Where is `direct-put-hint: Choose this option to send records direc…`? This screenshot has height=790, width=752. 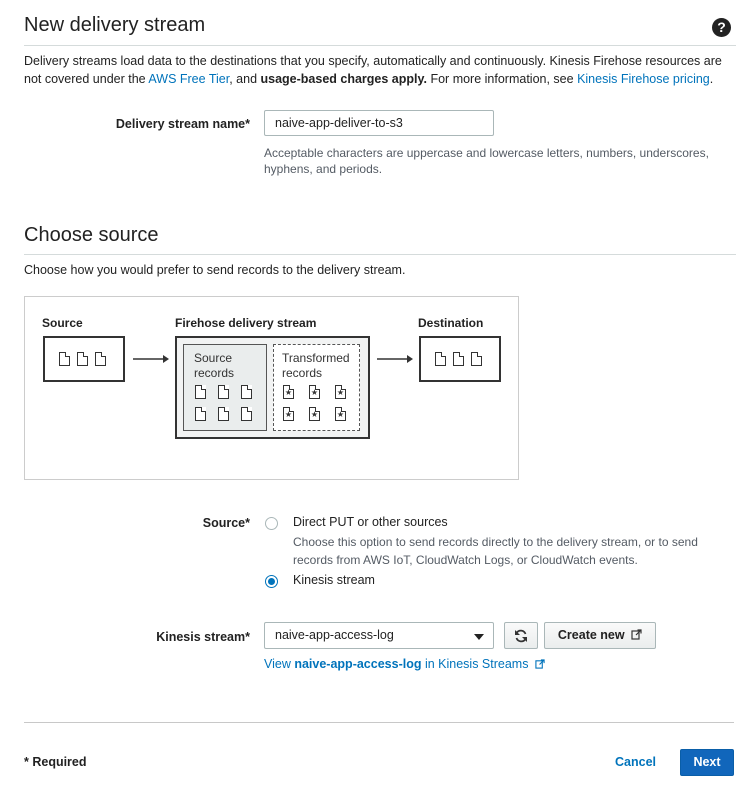
direct-put-hint: Choose this option to send records direc… is located at coordinates (495, 551).